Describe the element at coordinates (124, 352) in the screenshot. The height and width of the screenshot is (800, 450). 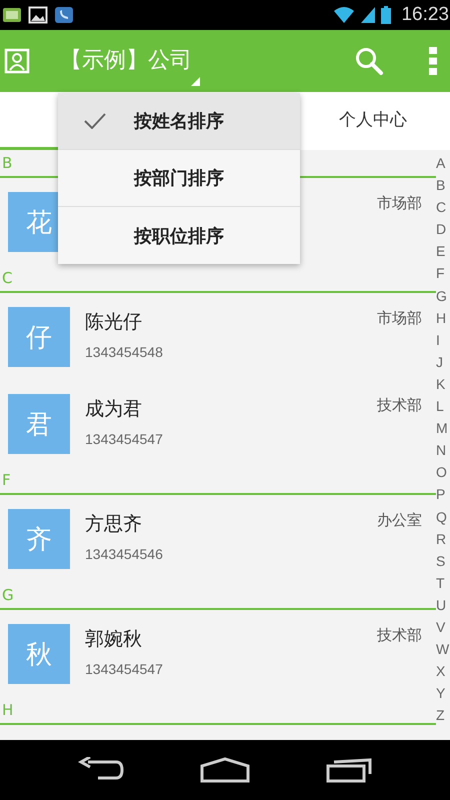
I see `contact-phone: 1343454548` at that location.